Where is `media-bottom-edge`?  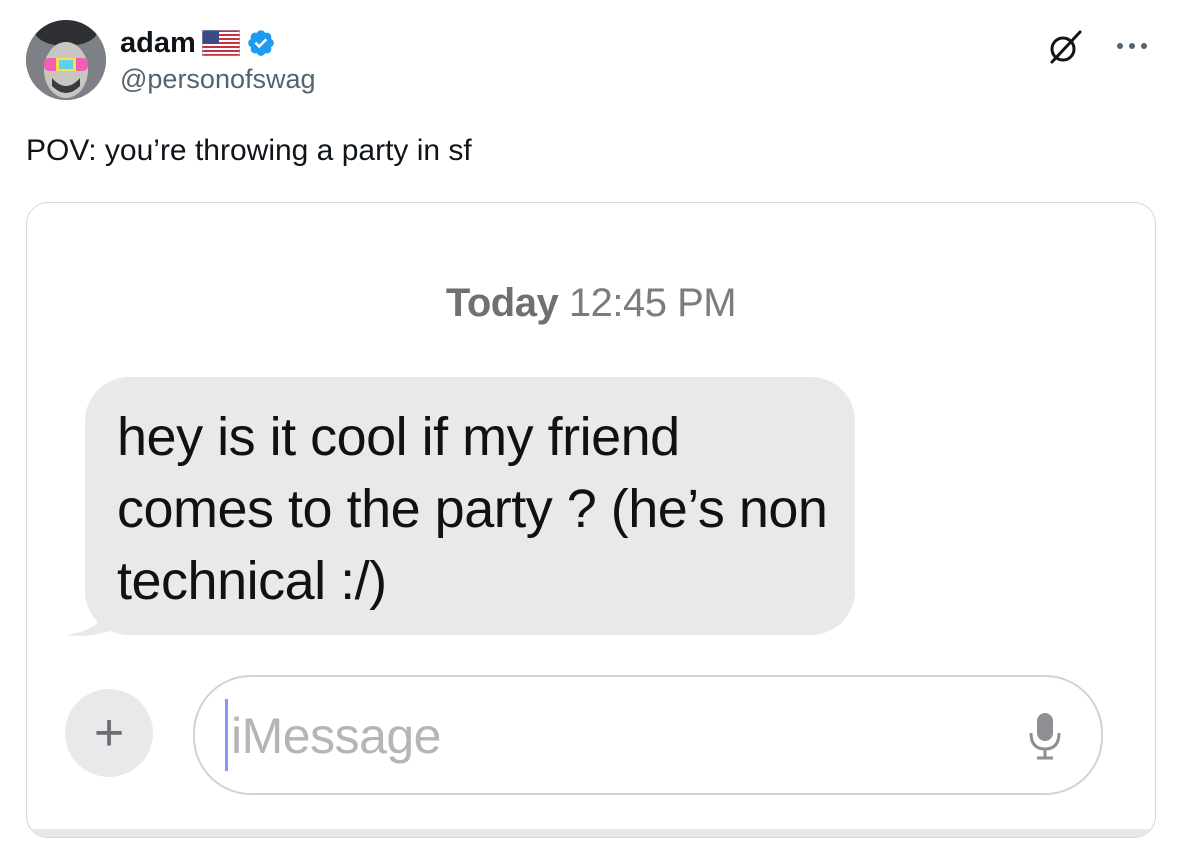
media-bottom-edge is located at coordinates (591, 833).